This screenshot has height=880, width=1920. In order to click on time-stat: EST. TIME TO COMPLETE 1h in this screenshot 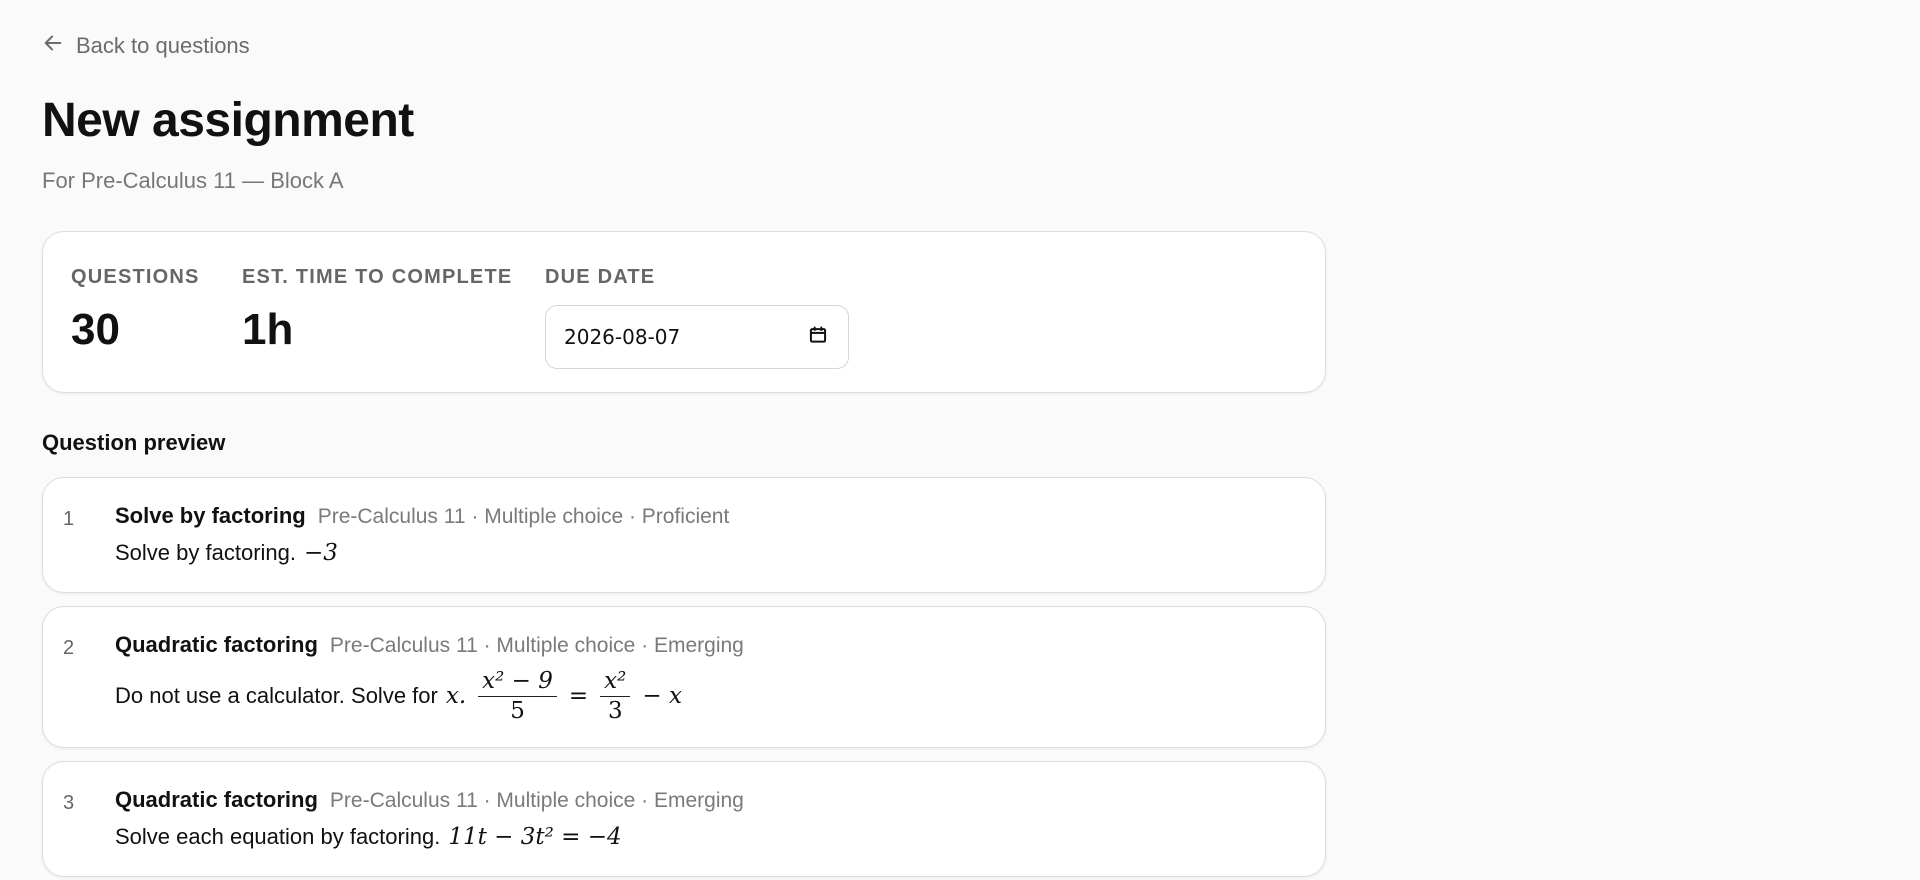, I will do `click(377, 310)`.